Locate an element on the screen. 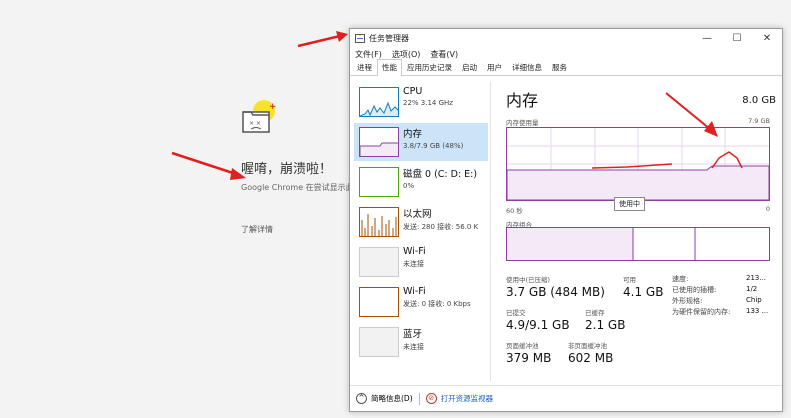 Image resolution: width=791 pixels, height=418 pixels. memory-usage-graph is located at coordinates (638, 164).